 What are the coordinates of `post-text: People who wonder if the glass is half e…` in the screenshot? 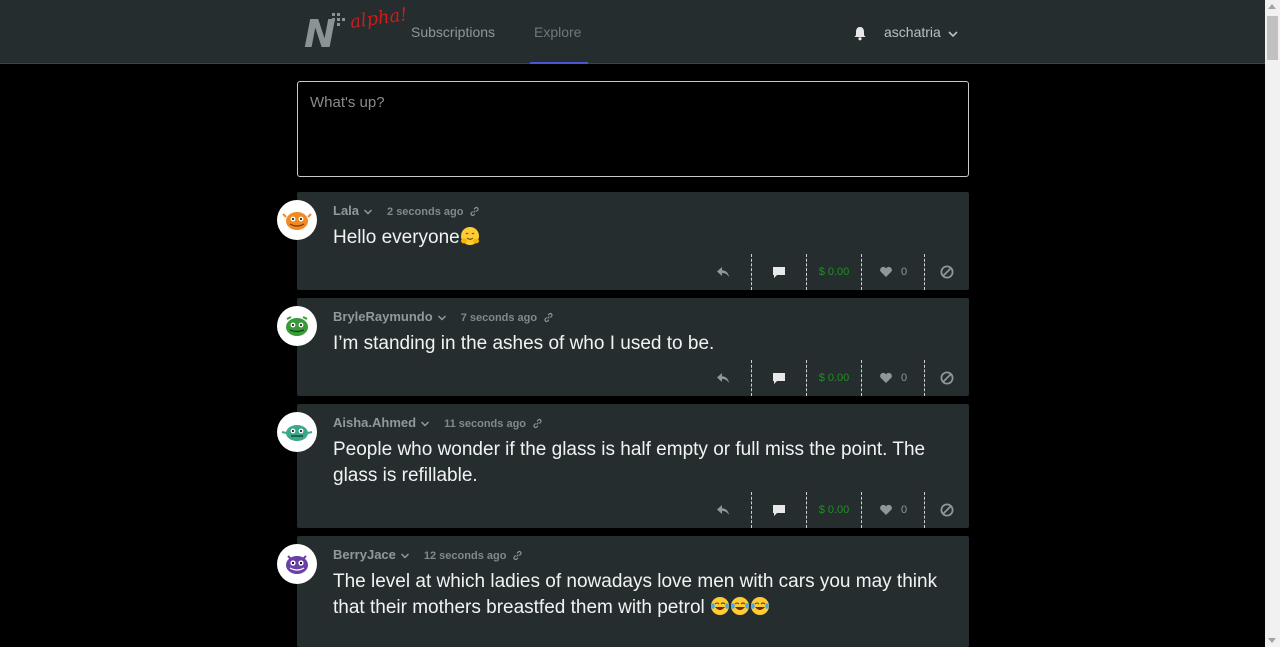 It's located at (629, 462).